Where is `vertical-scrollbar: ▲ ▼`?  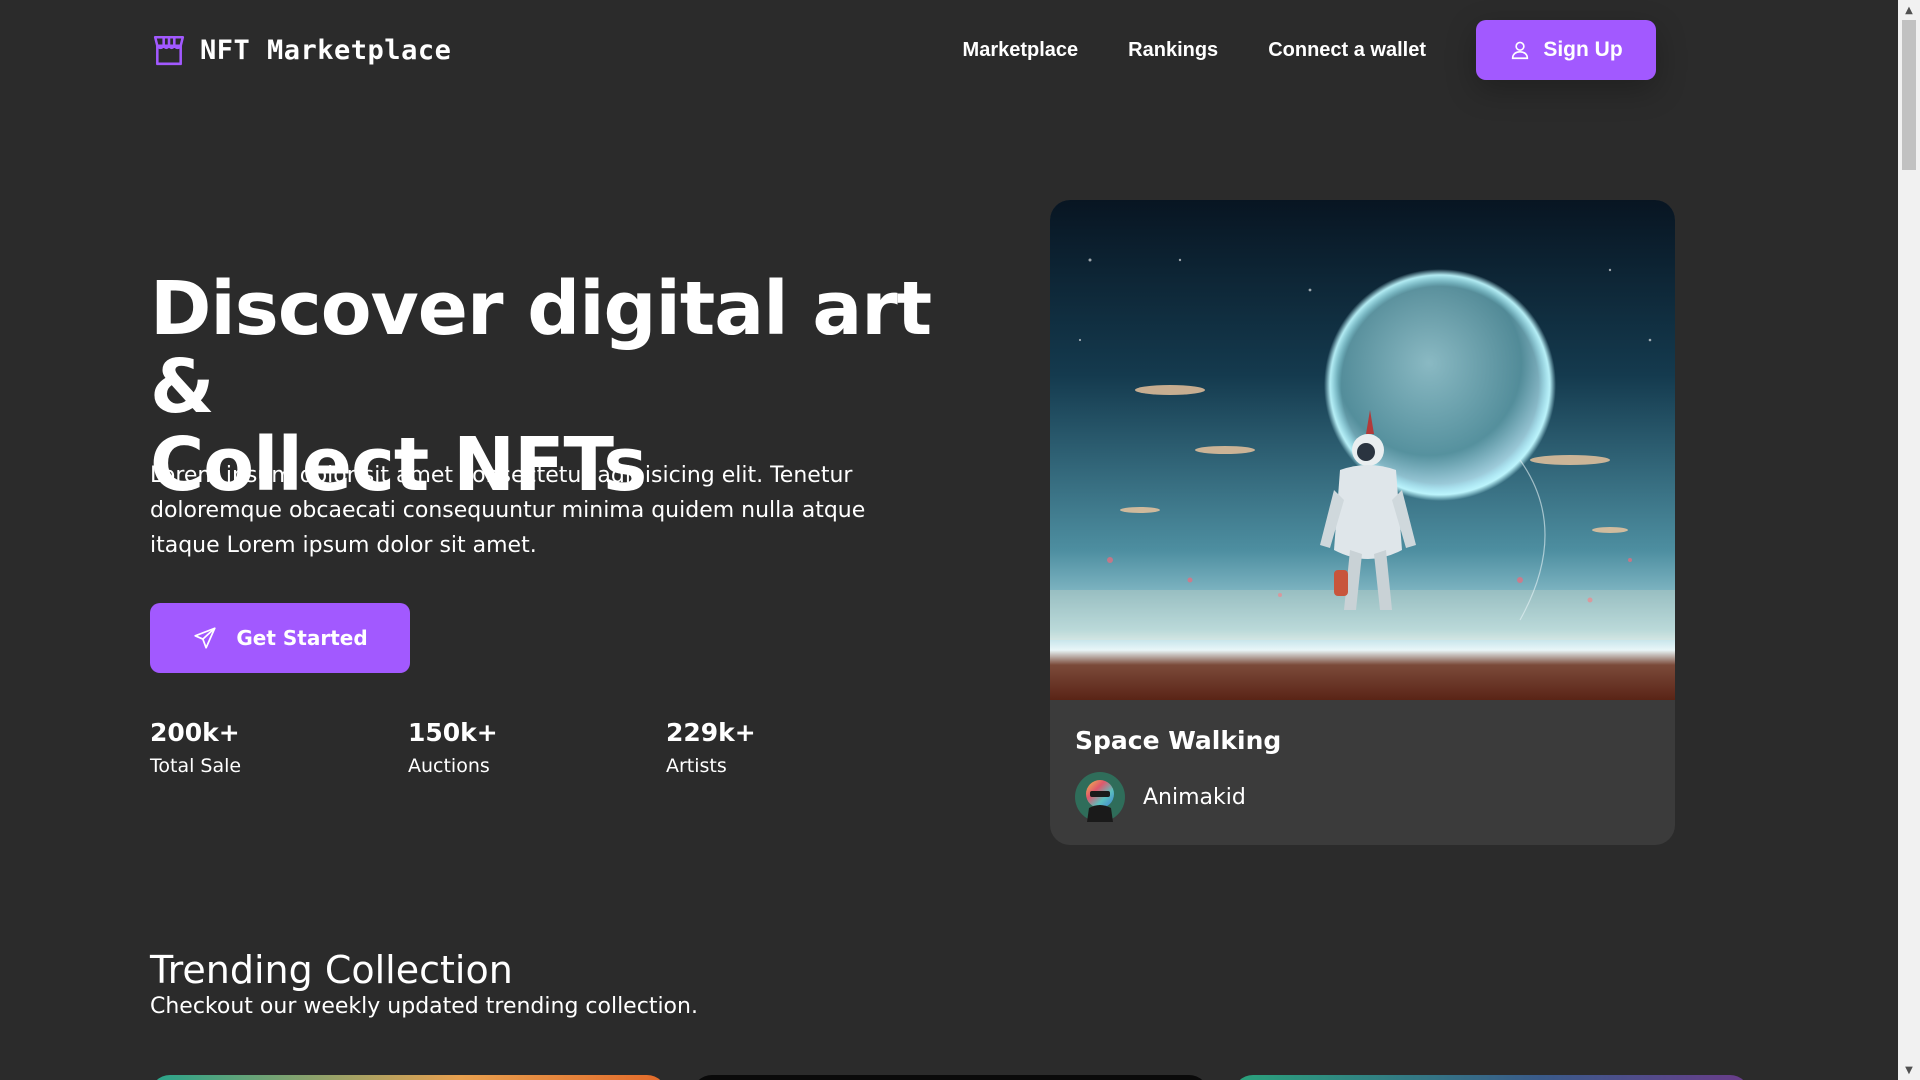
vertical-scrollbar: ▲ ▼ is located at coordinates (1909, 540).